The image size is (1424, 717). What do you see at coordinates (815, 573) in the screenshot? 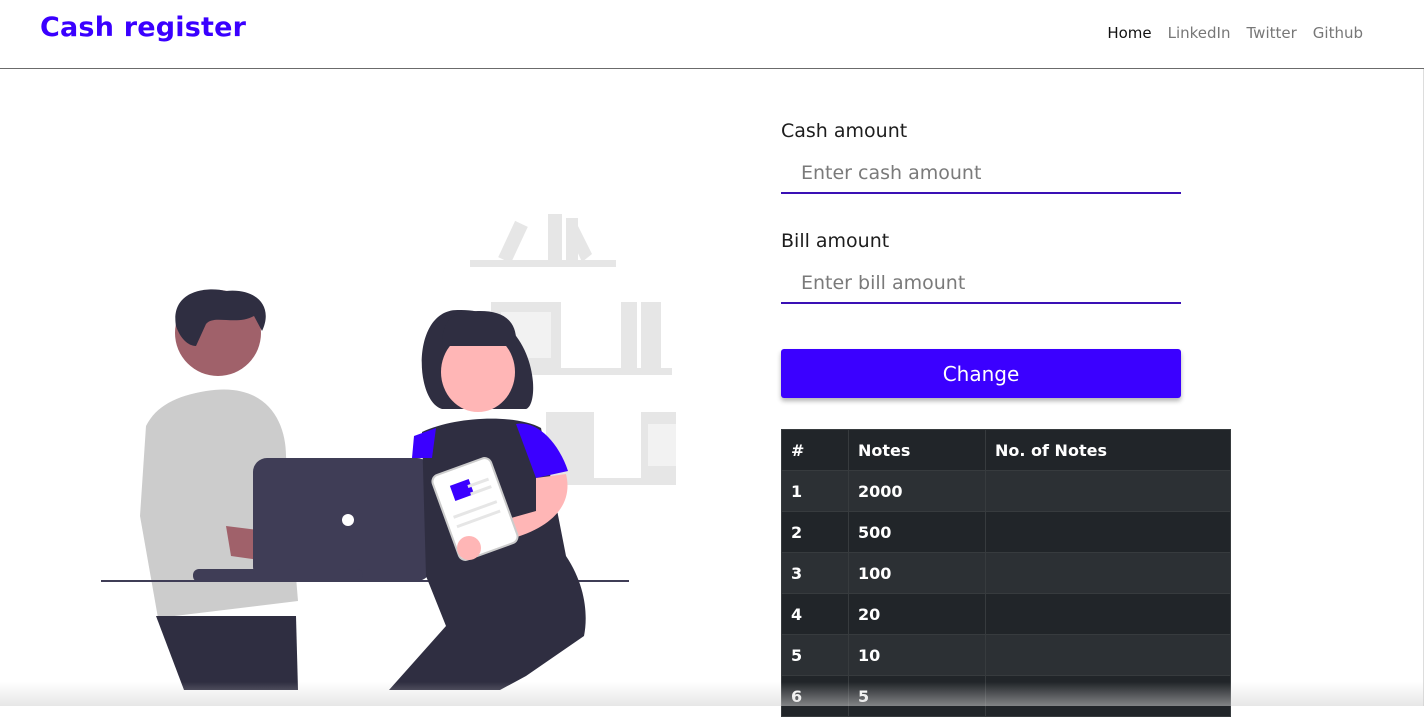
I see `row-index: 3` at bounding box center [815, 573].